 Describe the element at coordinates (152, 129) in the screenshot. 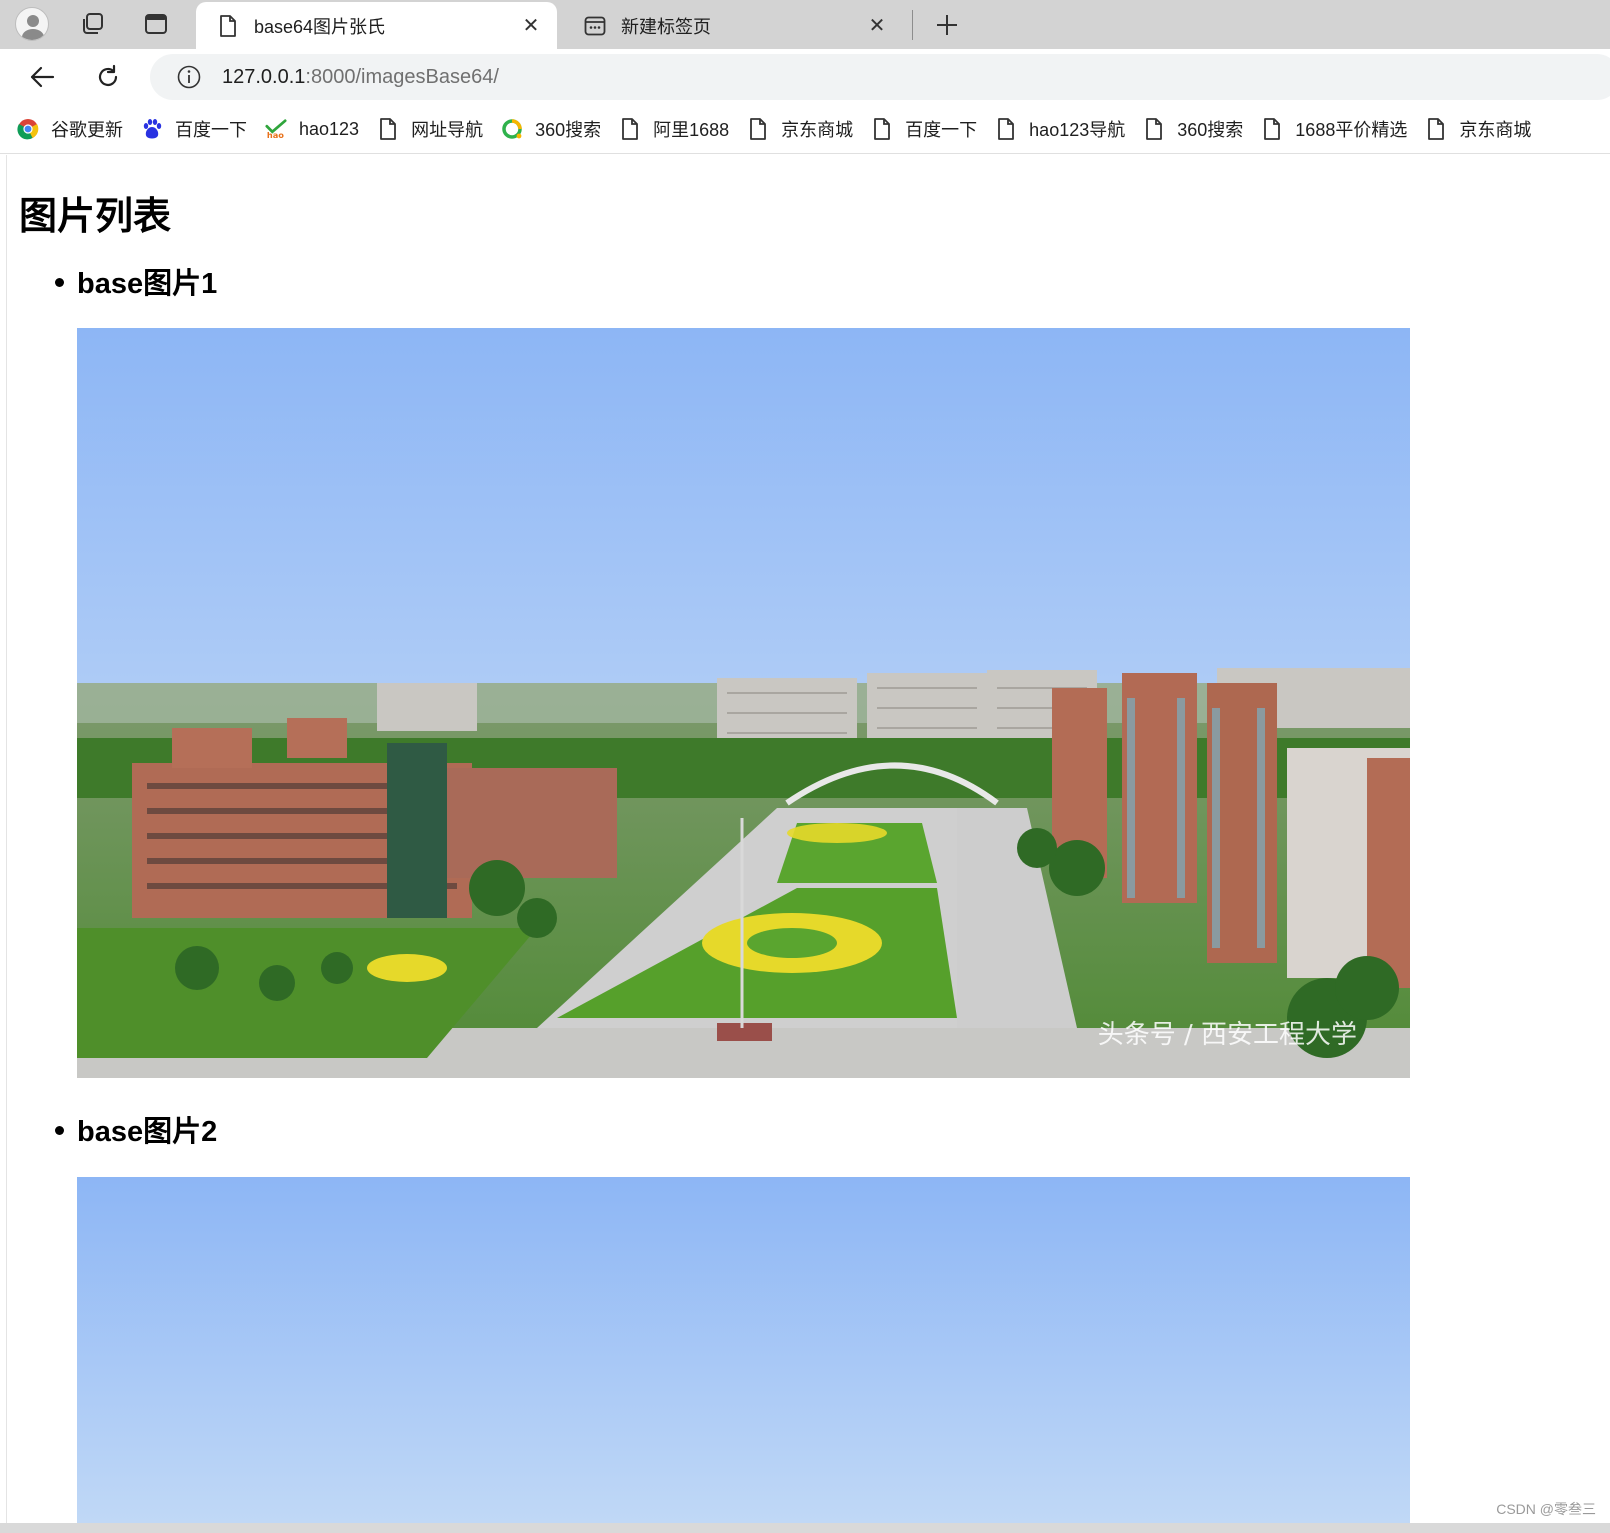

I see `baidu-paw-icon` at that location.